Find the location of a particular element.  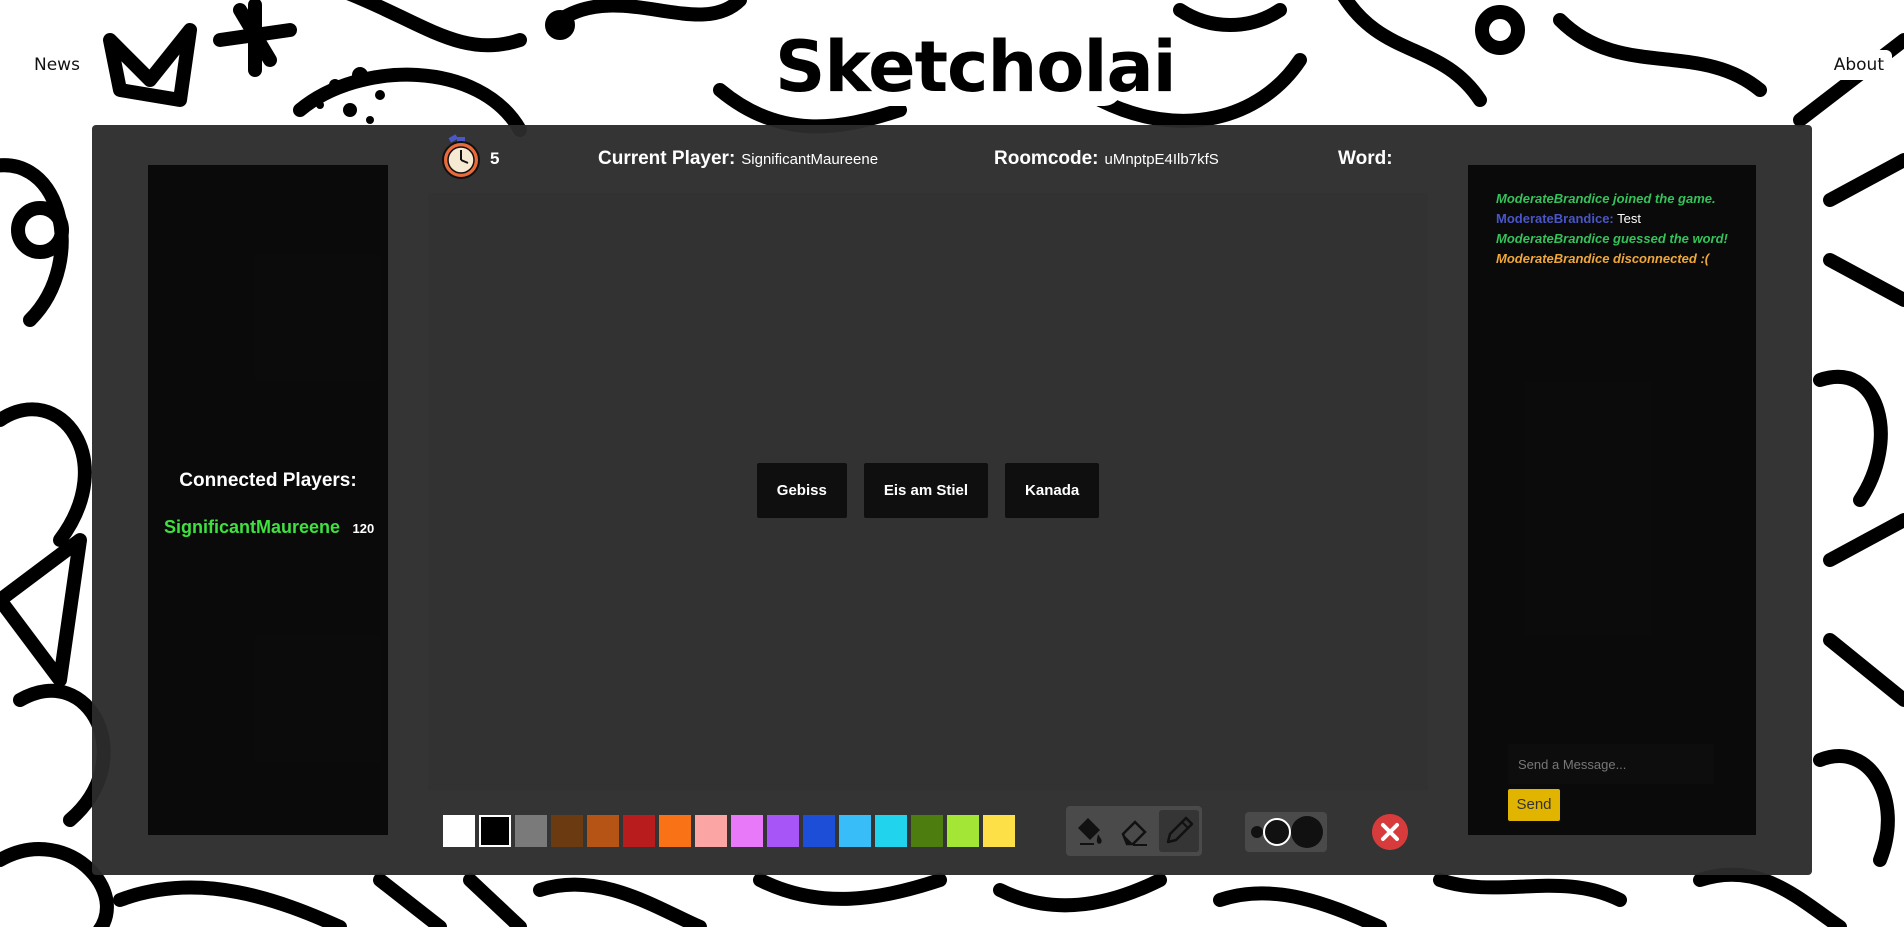

word-choice-button: Gebiss is located at coordinates (801, 490).